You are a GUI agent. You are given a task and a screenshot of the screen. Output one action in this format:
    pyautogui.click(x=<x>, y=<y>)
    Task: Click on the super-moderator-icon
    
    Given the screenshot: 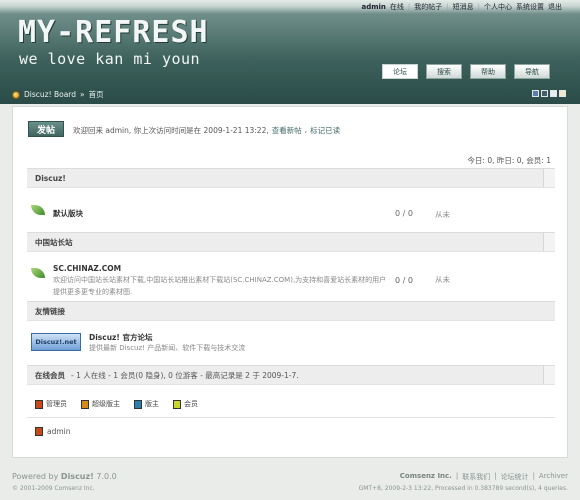 What is the action you would take?
    pyautogui.click(x=85, y=404)
    